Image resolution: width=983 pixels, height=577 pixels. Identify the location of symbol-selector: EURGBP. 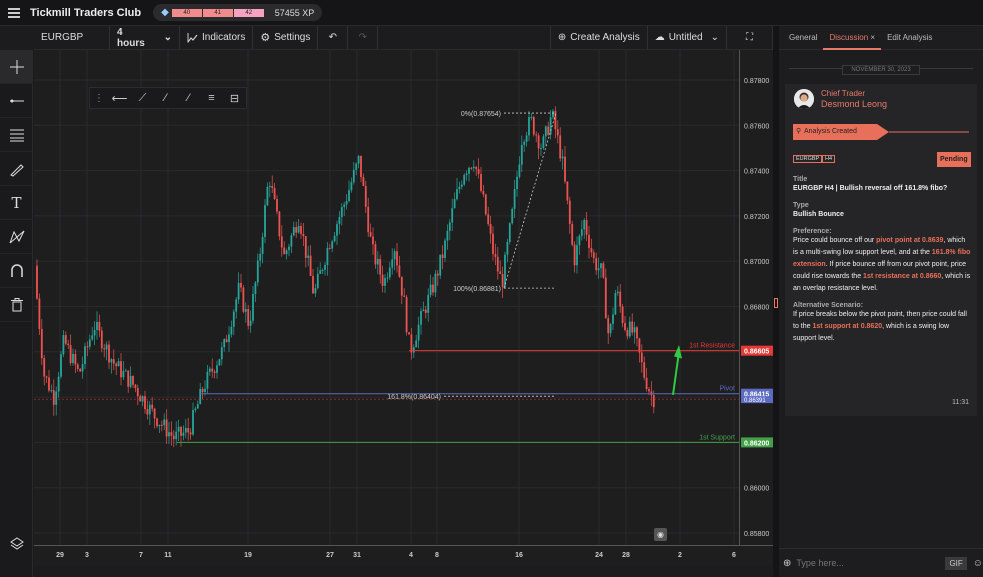
(72, 37).